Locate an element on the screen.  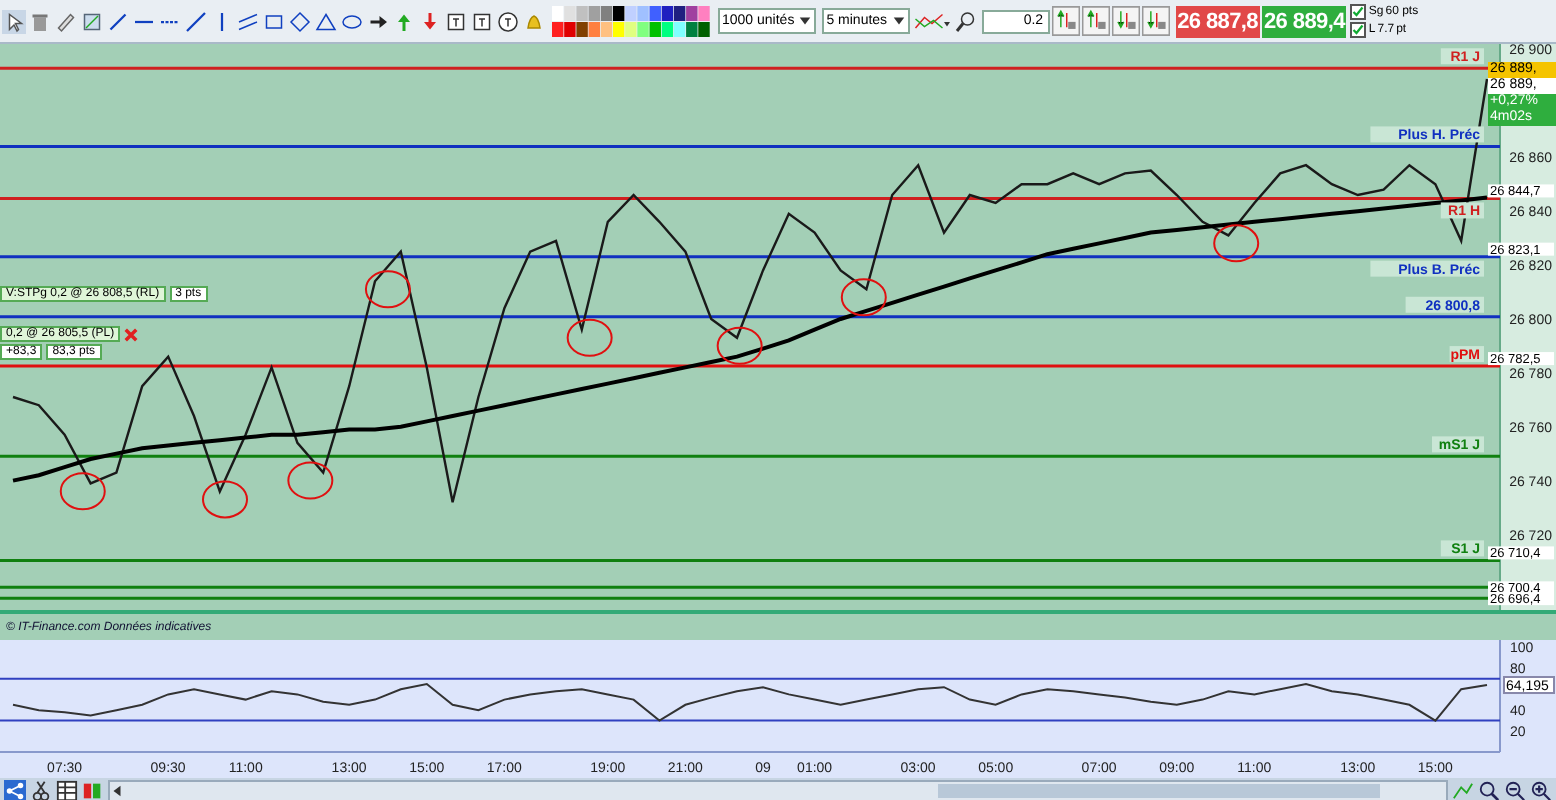
sell-price-button: 26 887,8 is located at coordinates (1217, 21).